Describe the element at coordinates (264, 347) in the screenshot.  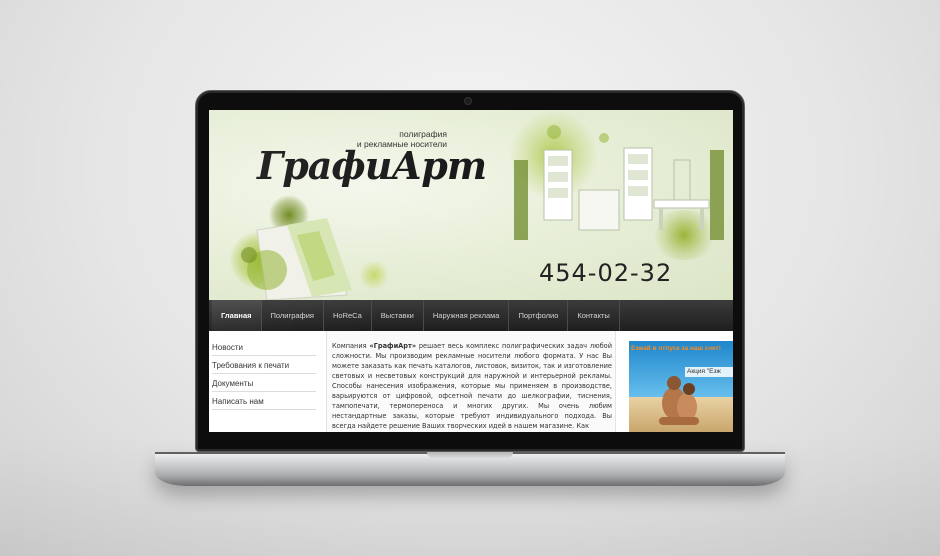
I see `sidebar-item-news: Новости` at that location.